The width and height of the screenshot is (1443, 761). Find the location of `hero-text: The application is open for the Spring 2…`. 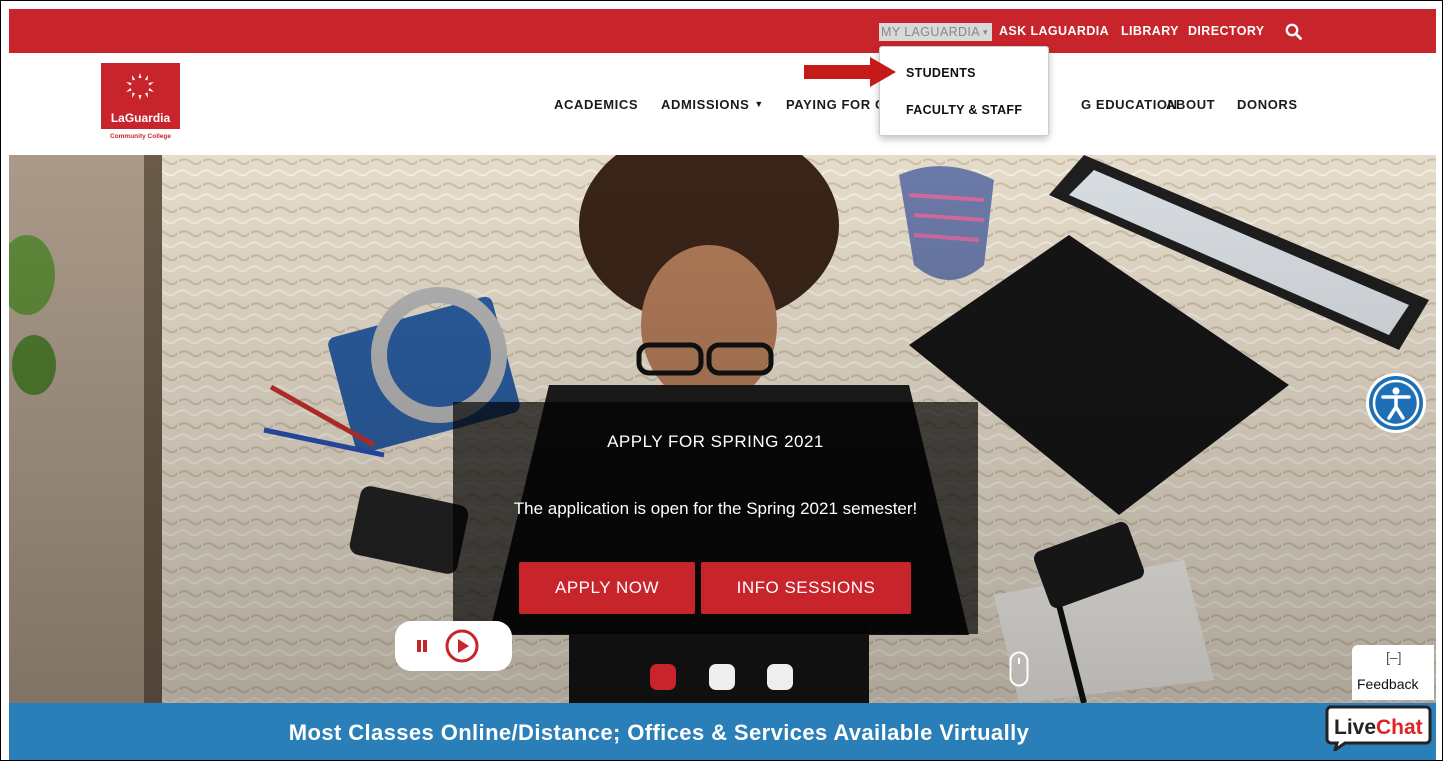

hero-text: The application is open for the Spring 2… is located at coordinates (715, 508).